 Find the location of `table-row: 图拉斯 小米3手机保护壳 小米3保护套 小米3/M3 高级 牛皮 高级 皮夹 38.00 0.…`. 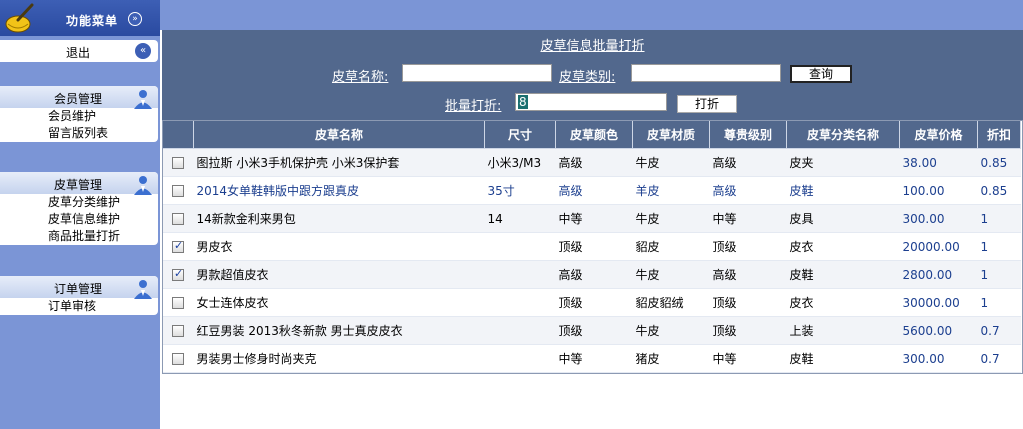

table-row: 图拉斯 小米3手机保护壳 小米3保护套 小米3/M3 高级 牛皮 高级 皮夹 38.00 0.… is located at coordinates (591, 162).